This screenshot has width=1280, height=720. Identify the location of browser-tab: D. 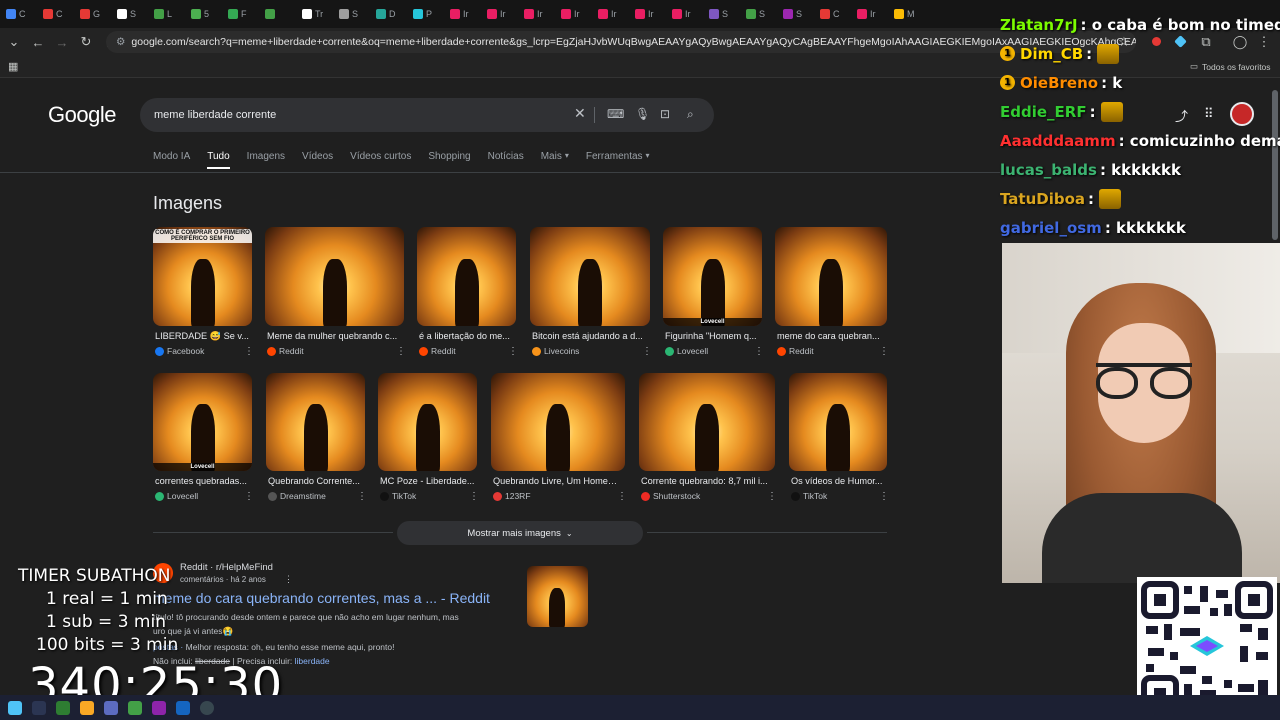
(392, 14).